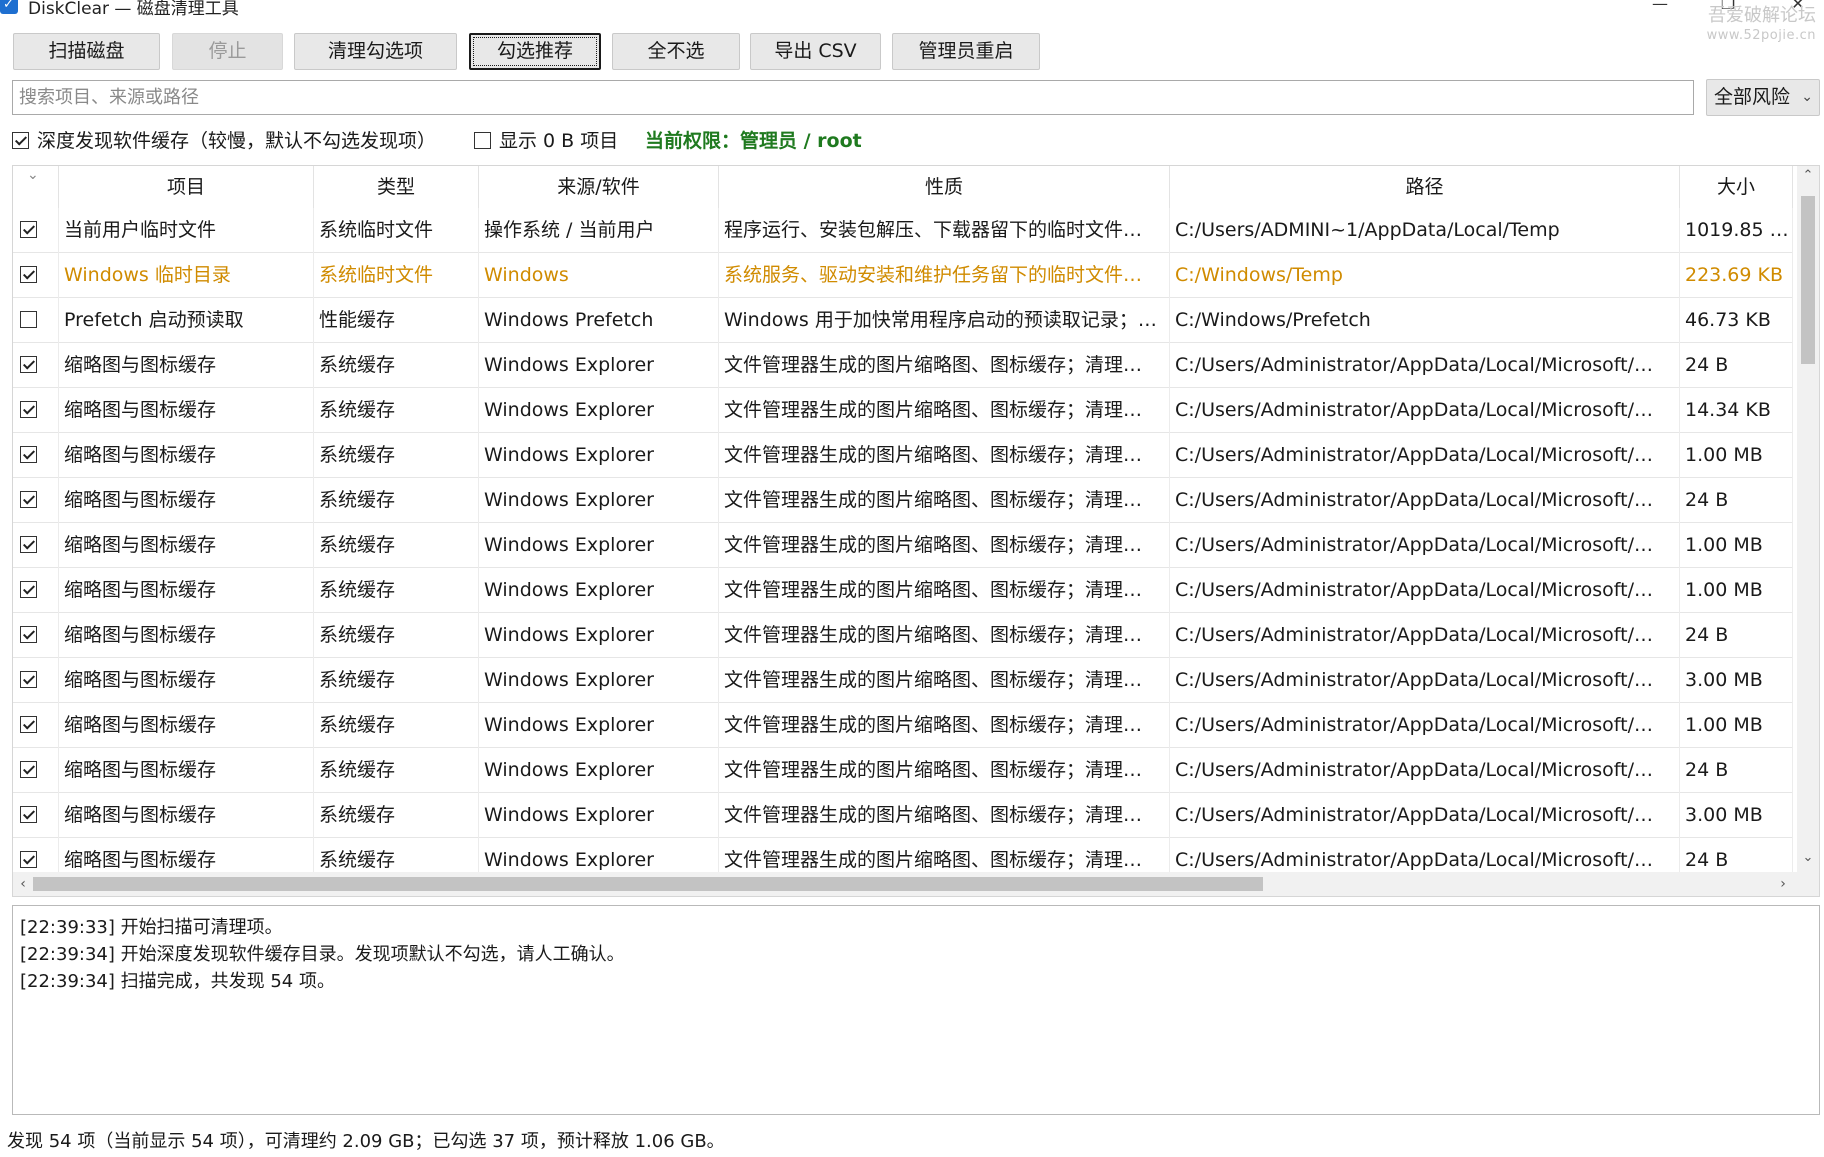  Describe the element at coordinates (815, 51) in the screenshot. I see `export-csv-button: 导出 CSV` at that location.